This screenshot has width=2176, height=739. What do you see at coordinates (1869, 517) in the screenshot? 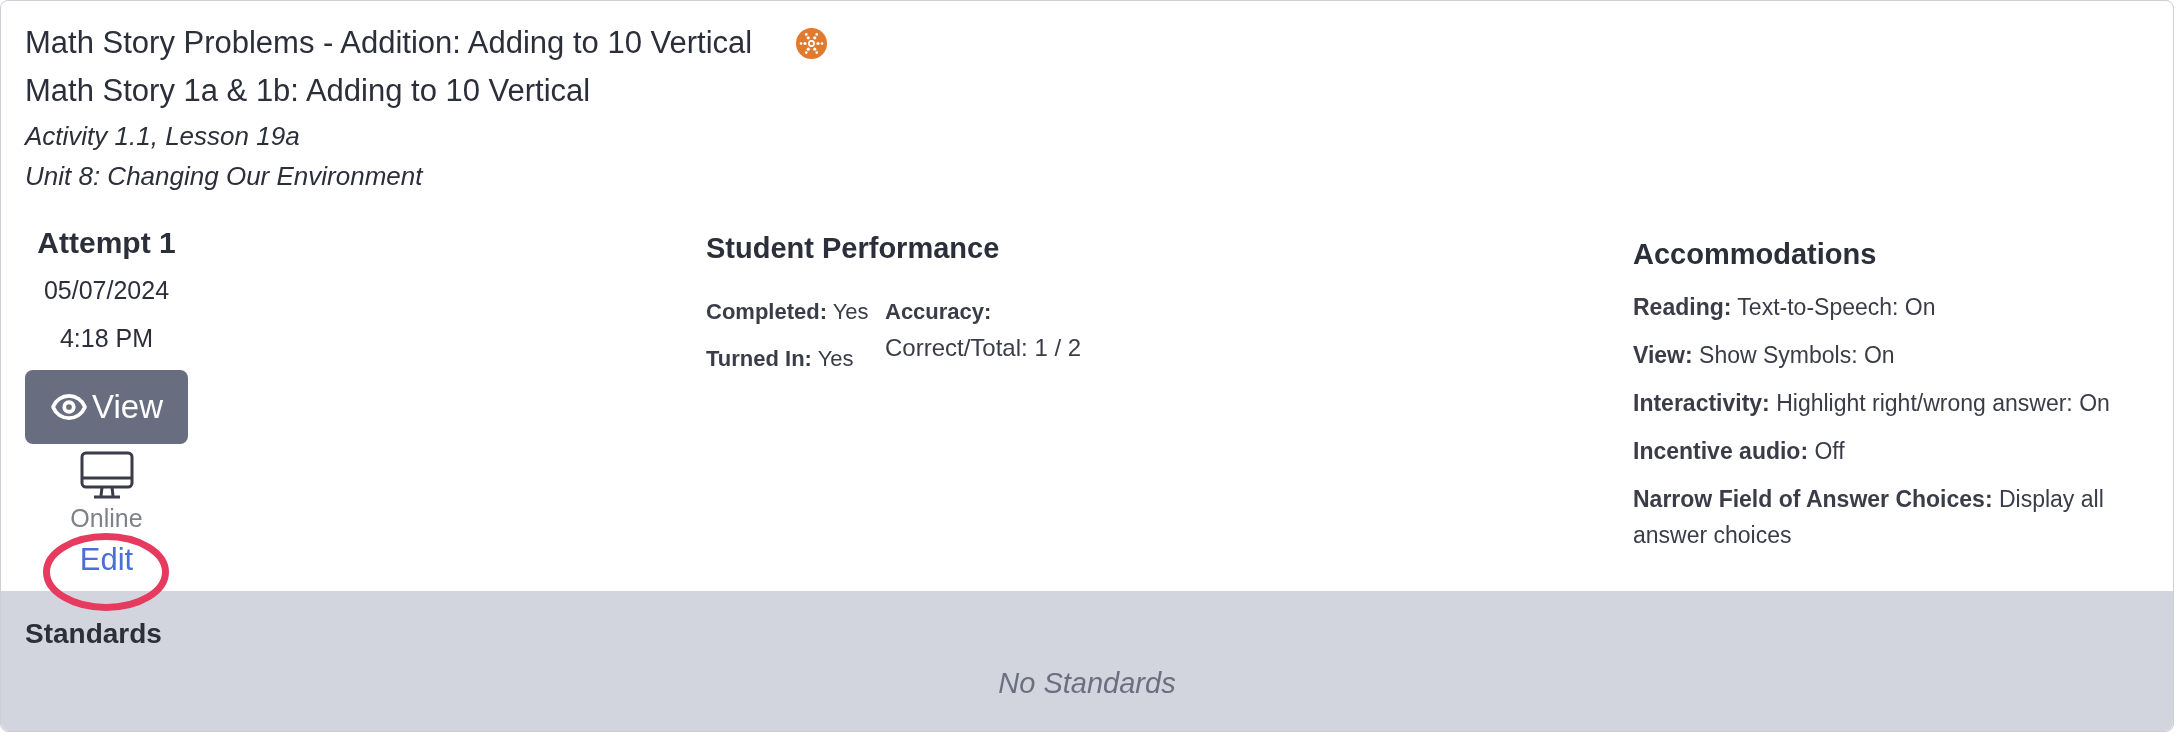
I see `accommodation-text: Narrow Field of Answer Choices: Display all answer choices` at bounding box center [1869, 517].